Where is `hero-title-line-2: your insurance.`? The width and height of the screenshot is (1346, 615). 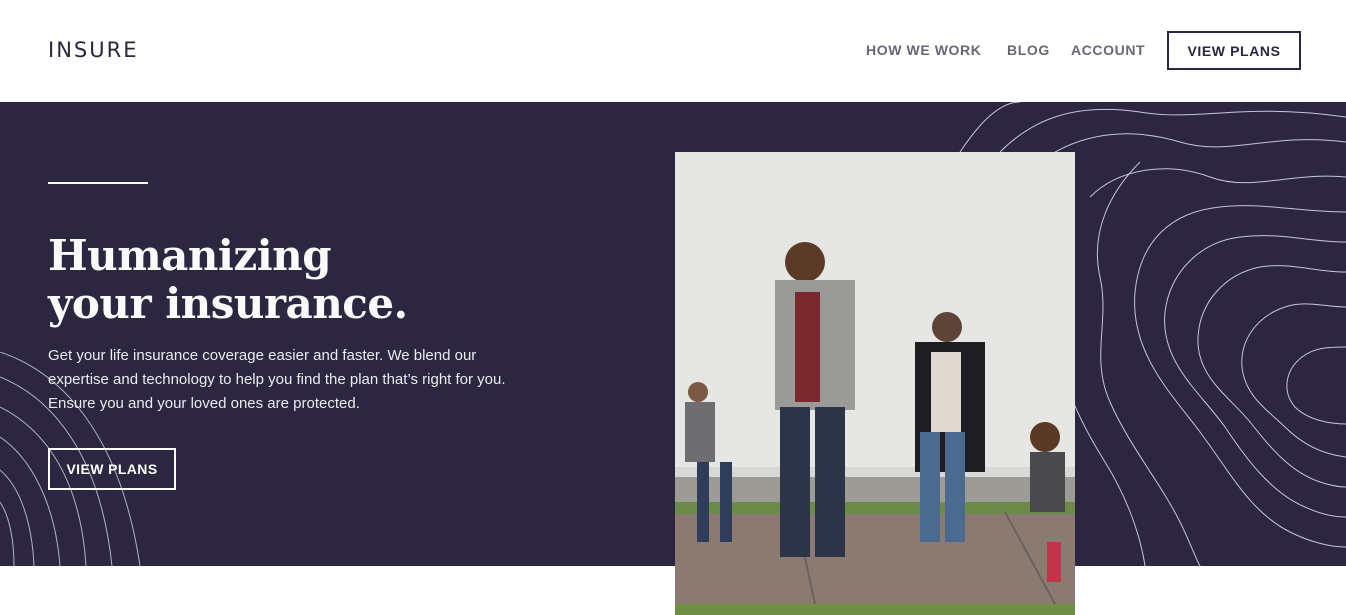
hero-title-line-2: your insurance. is located at coordinates (228, 303).